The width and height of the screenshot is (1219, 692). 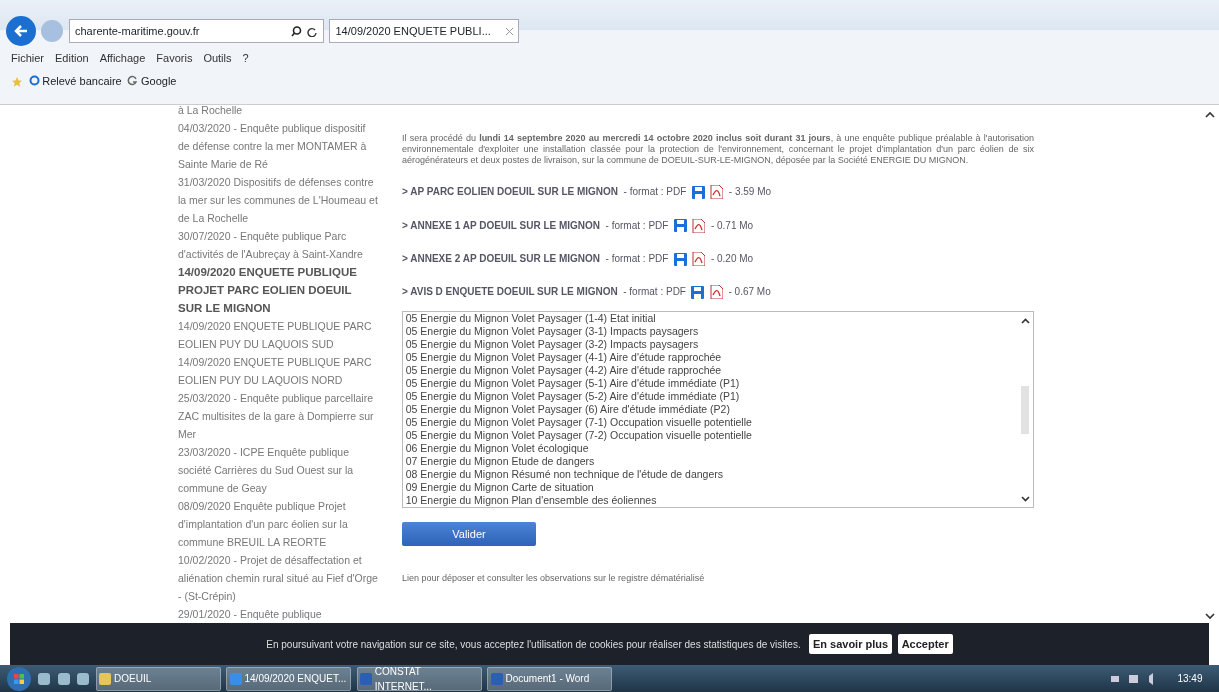 I want to click on menu-item: ?, so click(x=245, y=58).